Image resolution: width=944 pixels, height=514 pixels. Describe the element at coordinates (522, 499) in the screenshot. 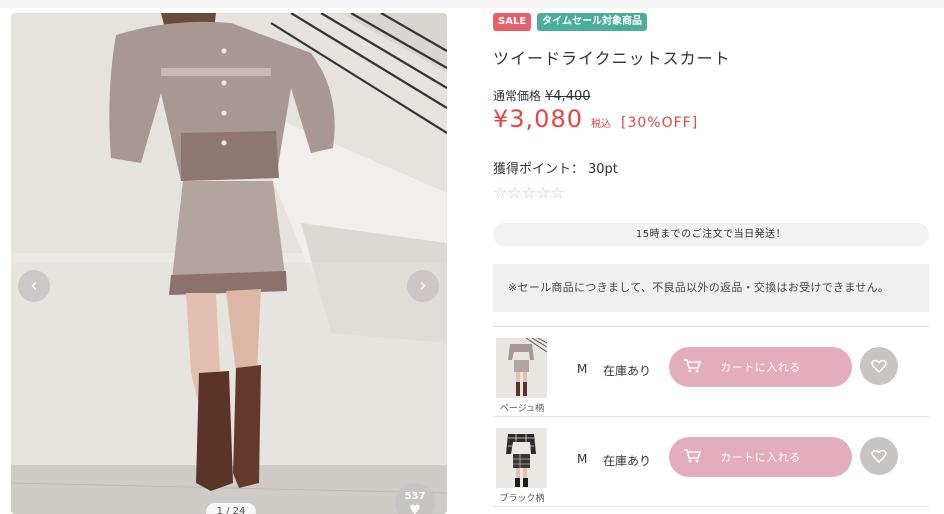

I see `variant-color-label: ブラック柄` at that location.